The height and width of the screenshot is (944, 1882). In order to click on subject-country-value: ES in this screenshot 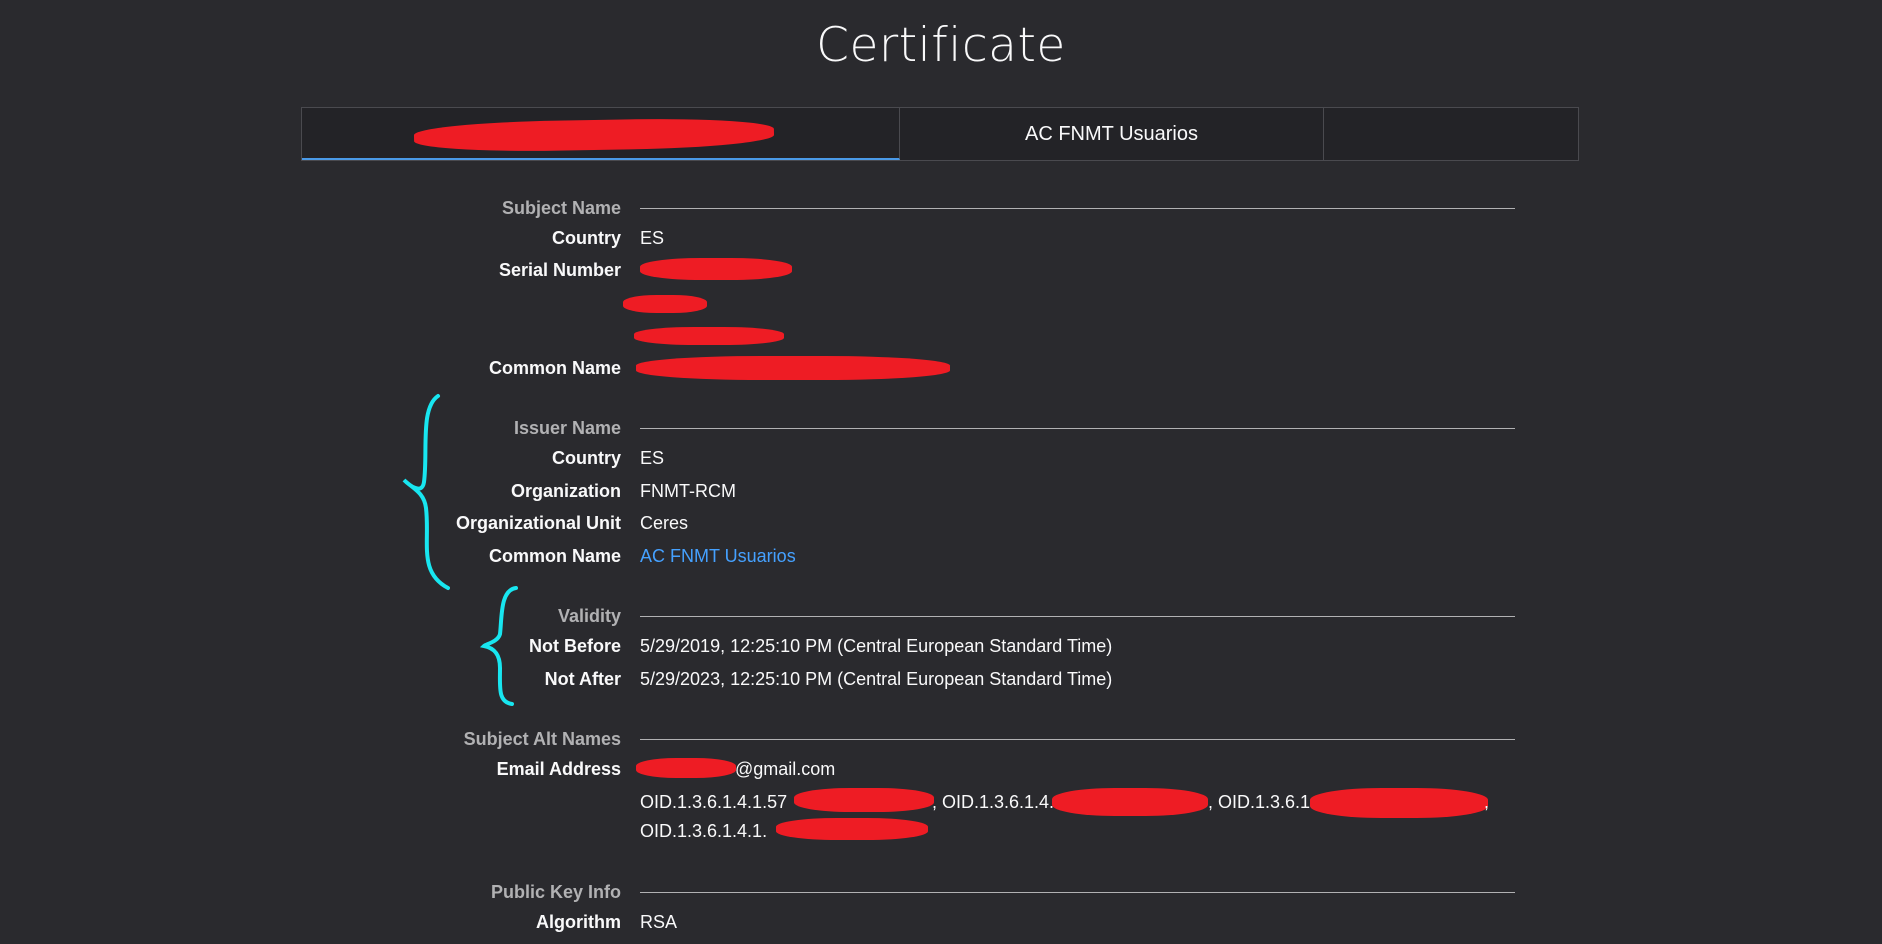, I will do `click(652, 238)`.